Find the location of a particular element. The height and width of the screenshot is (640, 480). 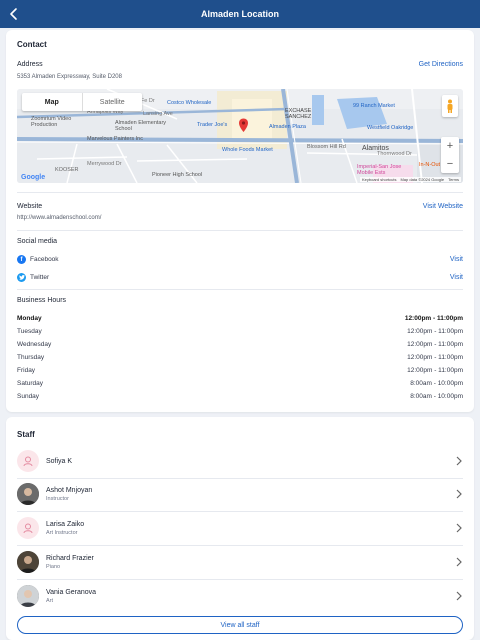

map-label: Merrywood Dr is located at coordinates (104, 164).